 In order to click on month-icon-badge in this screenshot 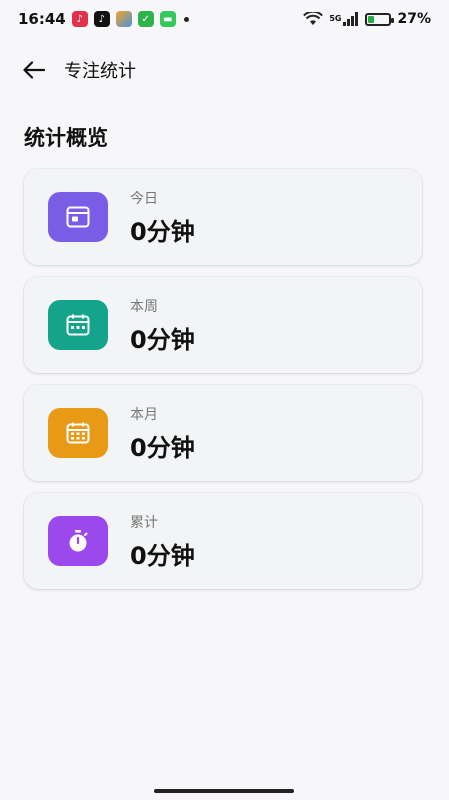, I will do `click(78, 433)`.